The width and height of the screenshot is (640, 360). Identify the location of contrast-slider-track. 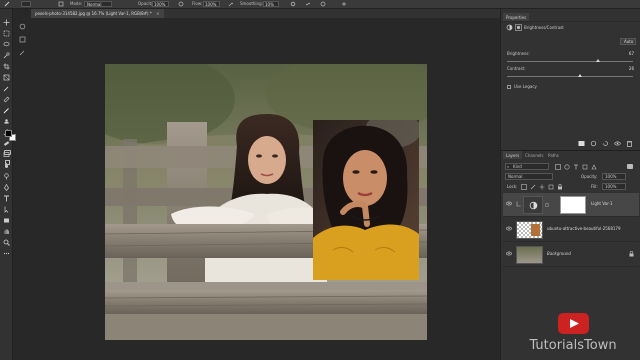
(570, 76).